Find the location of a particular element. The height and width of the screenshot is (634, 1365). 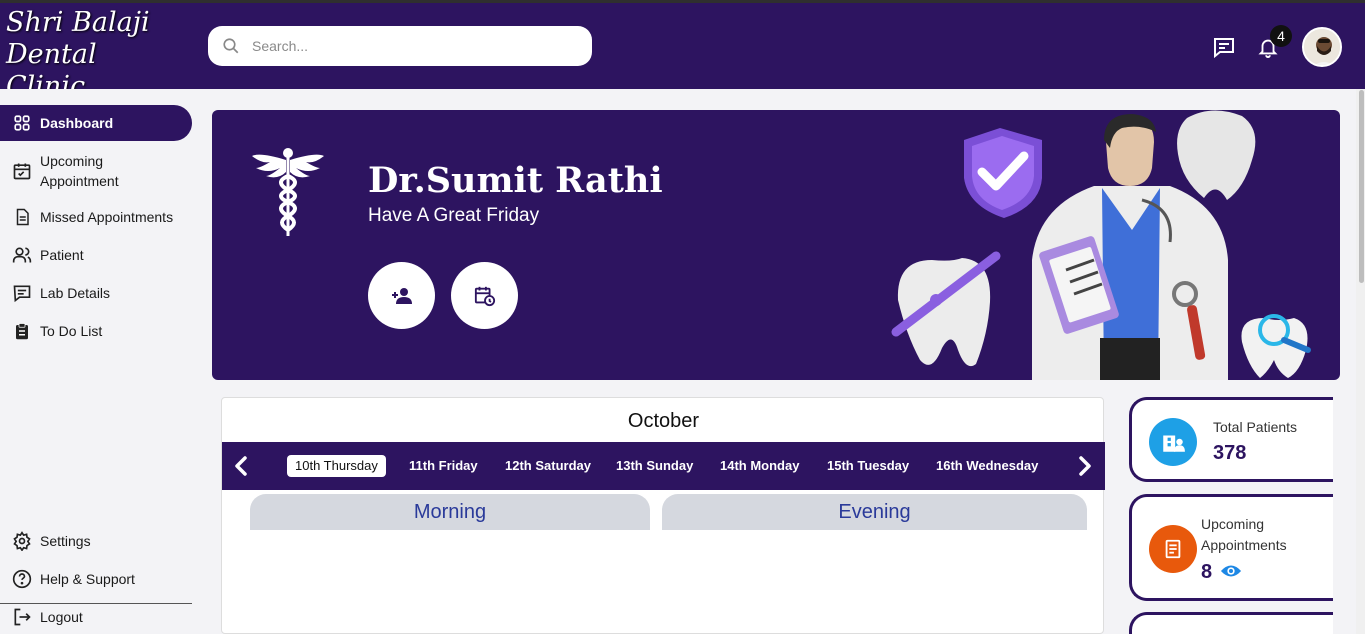

sidebar-item-label: Missed Appointments is located at coordinates (107, 217).